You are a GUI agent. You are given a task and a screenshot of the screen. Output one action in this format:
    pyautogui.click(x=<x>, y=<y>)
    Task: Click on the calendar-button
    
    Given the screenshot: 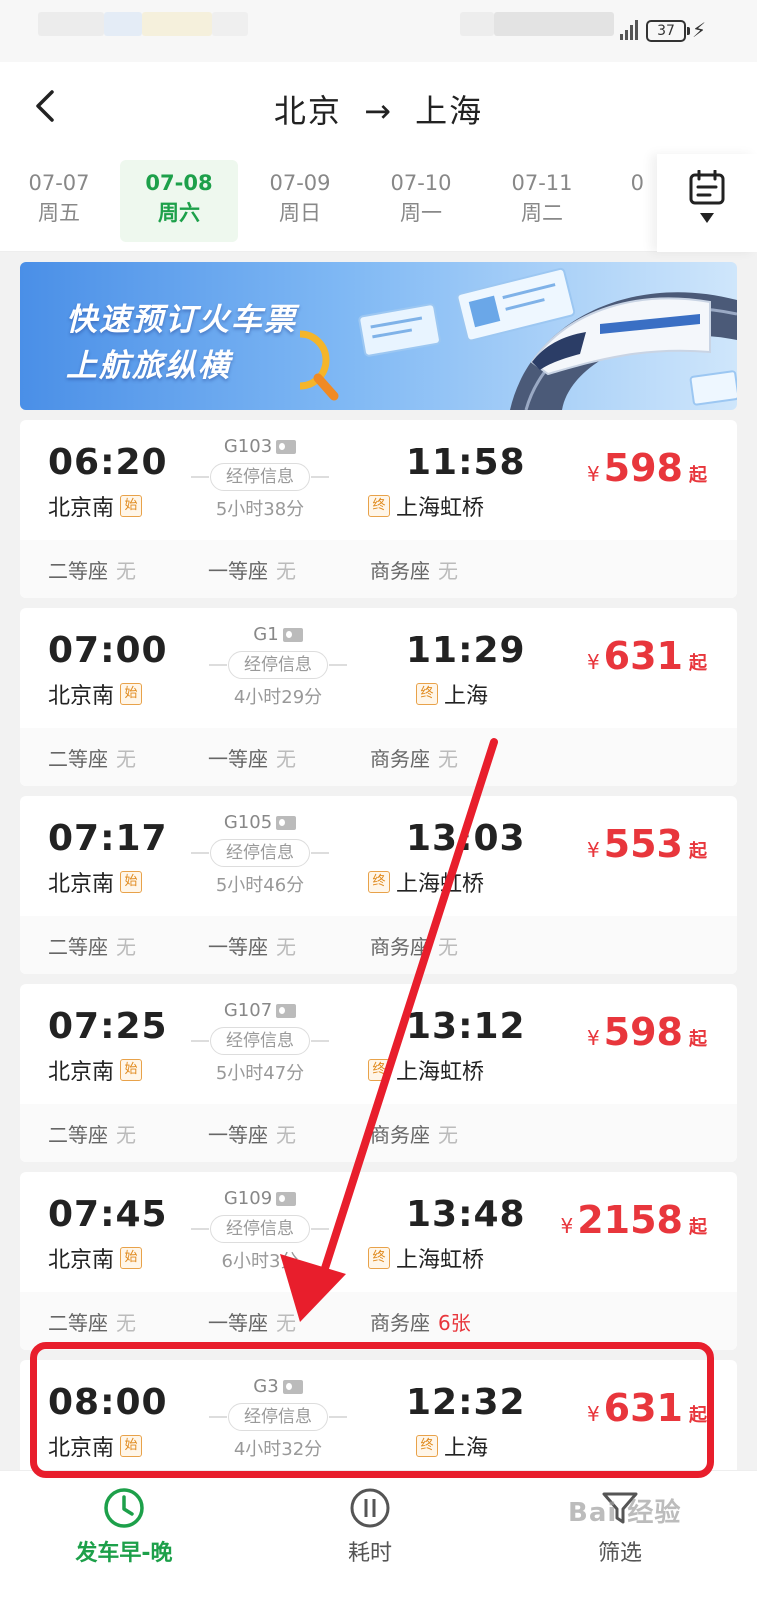 What is the action you would take?
    pyautogui.click(x=707, y=203)
    